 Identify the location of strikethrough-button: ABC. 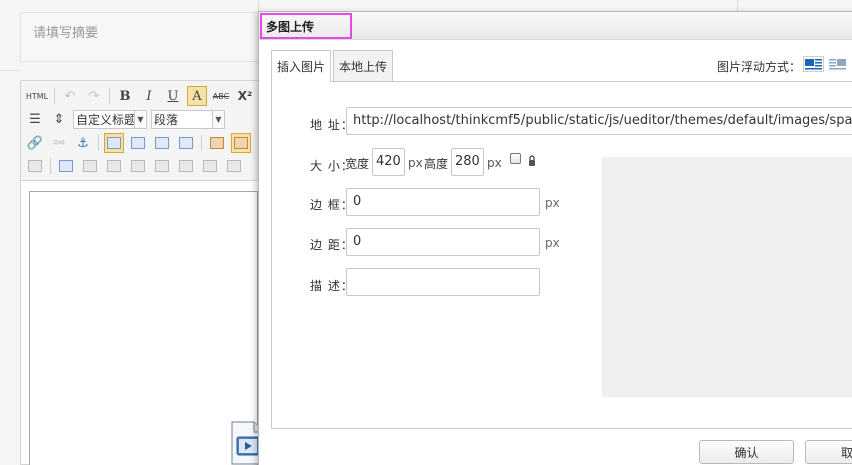
(221, 96).